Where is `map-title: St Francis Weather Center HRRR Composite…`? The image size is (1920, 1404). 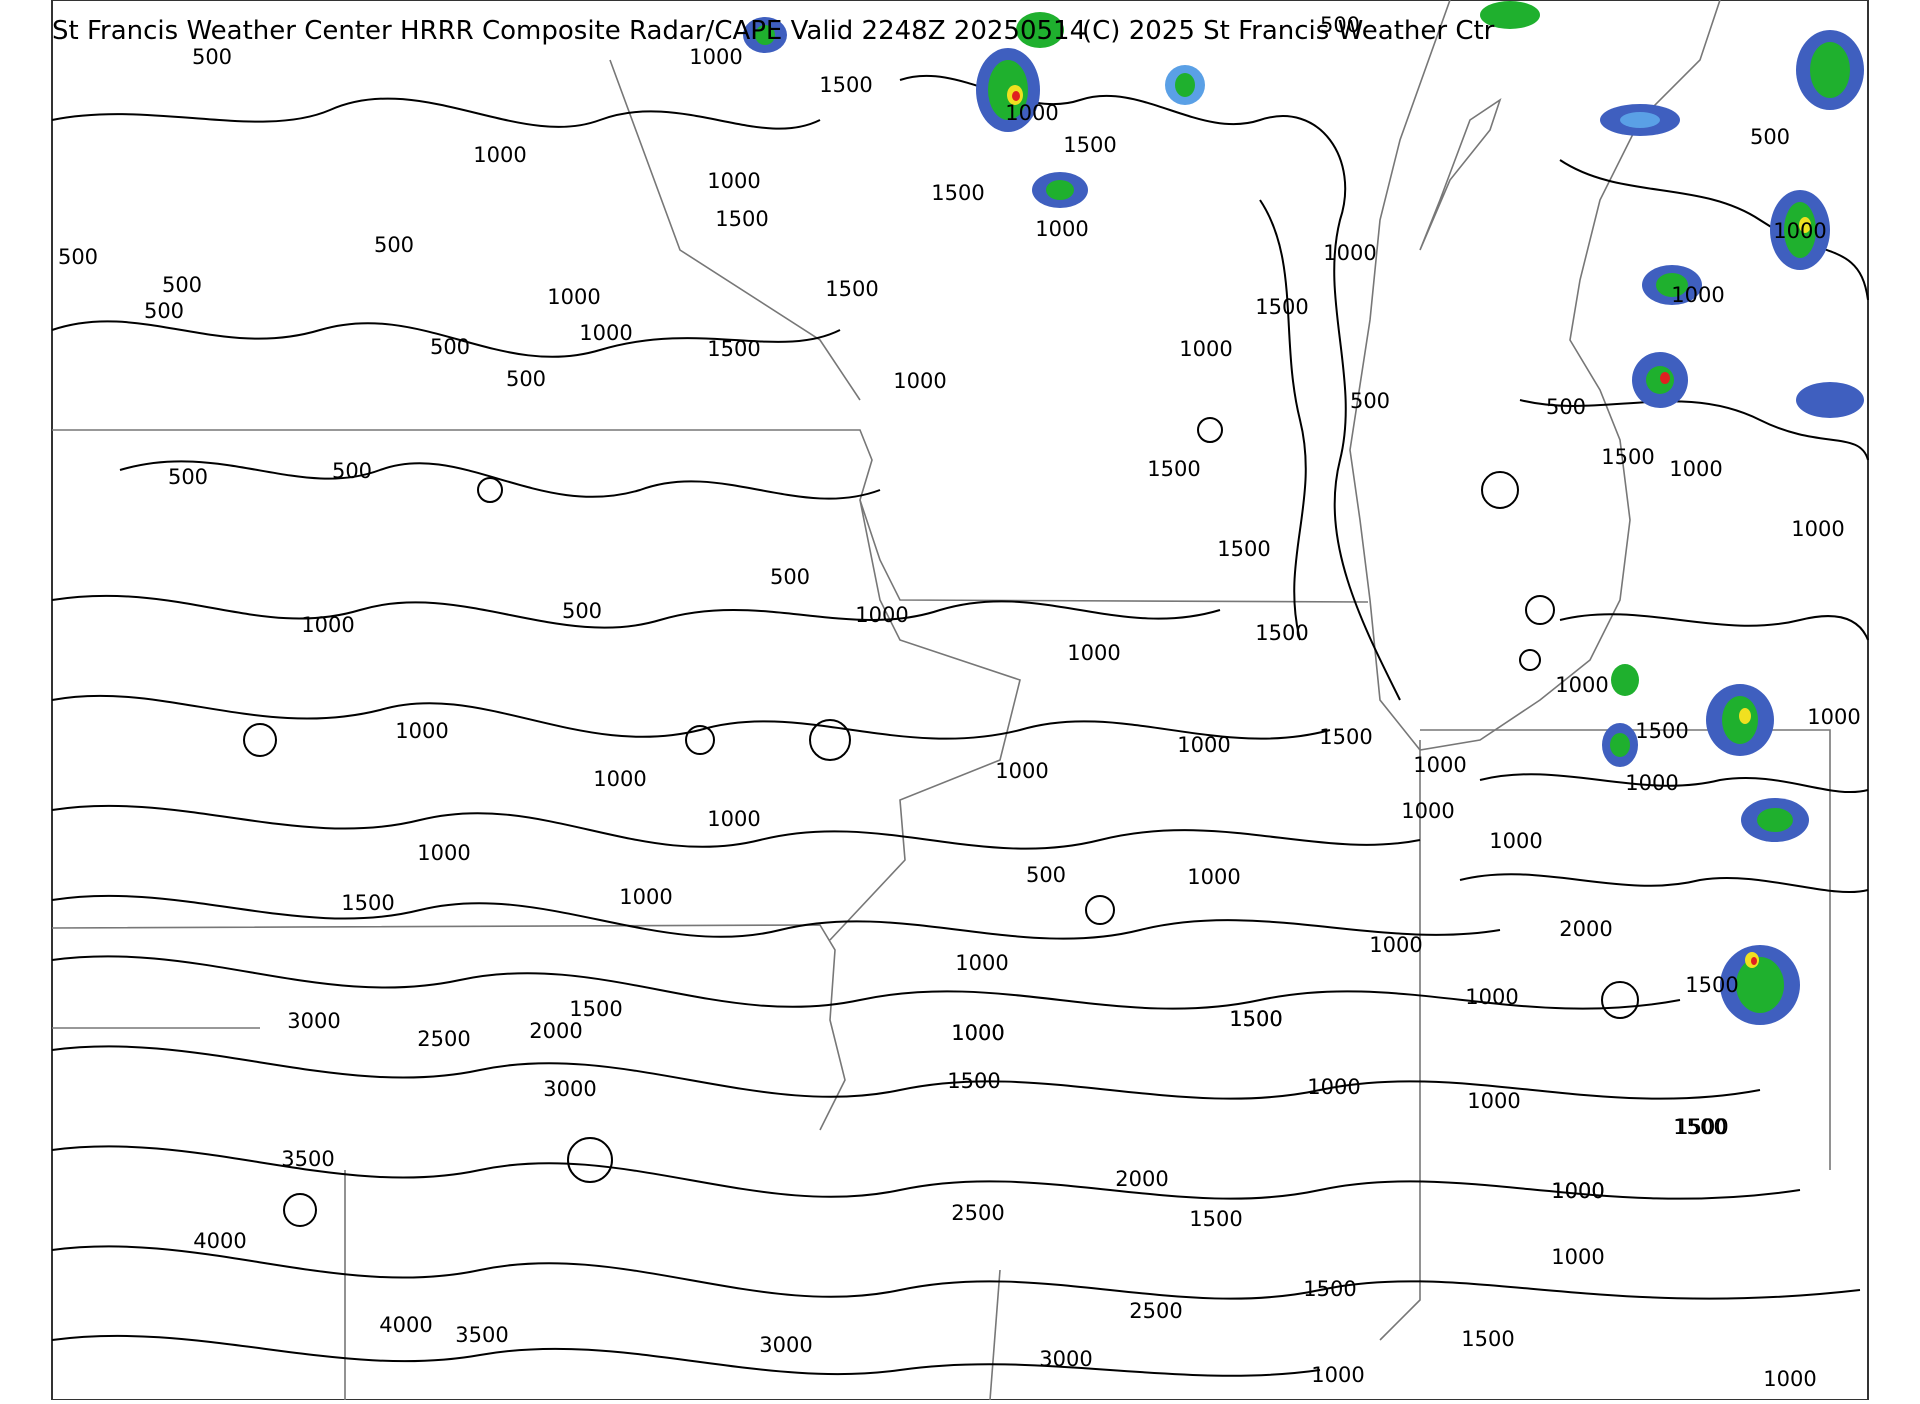 map-title: St Francis Weather Center HRRR Composite… is located at coordinates (569, 31).